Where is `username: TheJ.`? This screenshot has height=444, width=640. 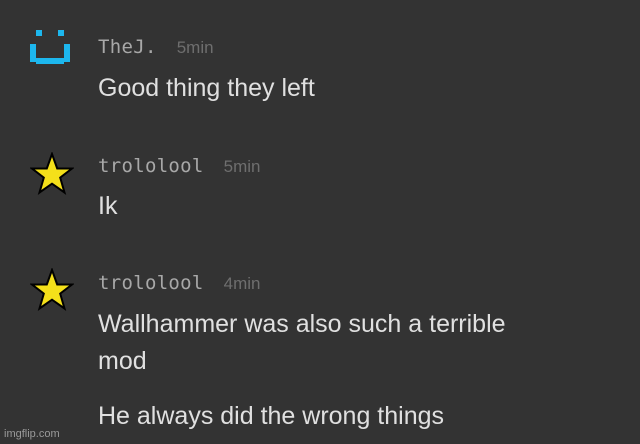
username: TheJ. is located at coordinates (127, 47).